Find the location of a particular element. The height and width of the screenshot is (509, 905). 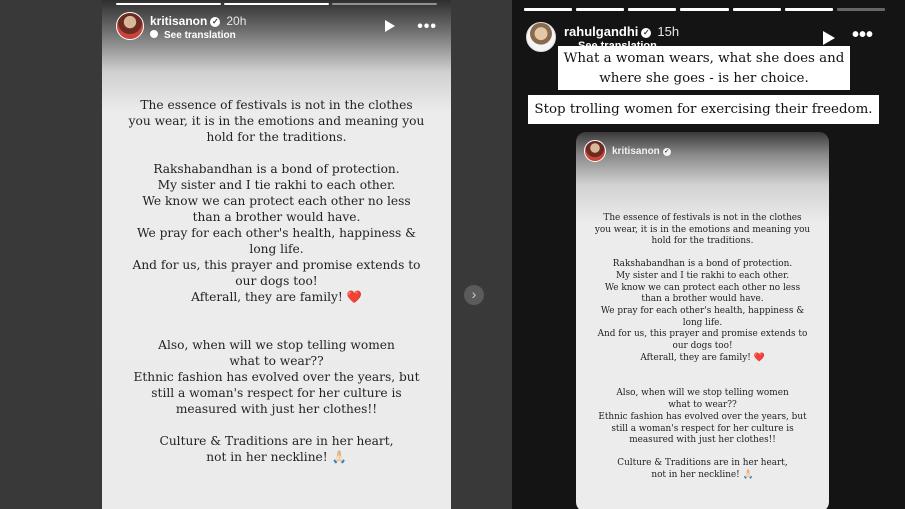

timestamp: 20h is located at coordinates (236, 21).